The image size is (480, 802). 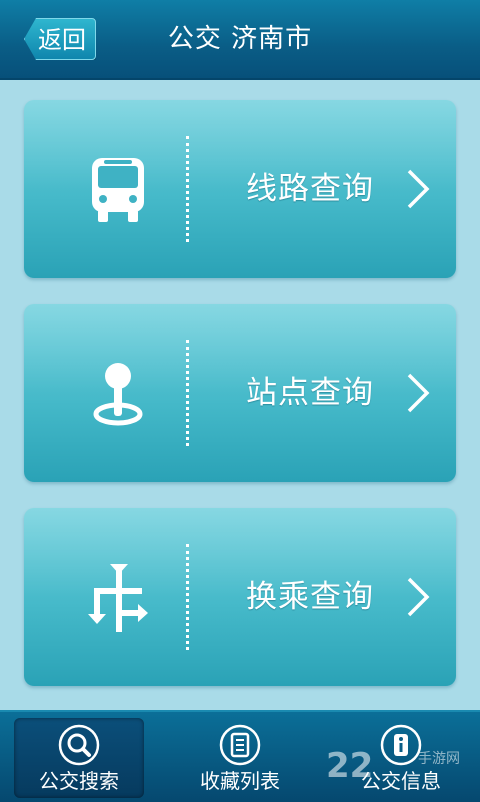 I want to click on back-button: 返回, so click(x=60, y=39).